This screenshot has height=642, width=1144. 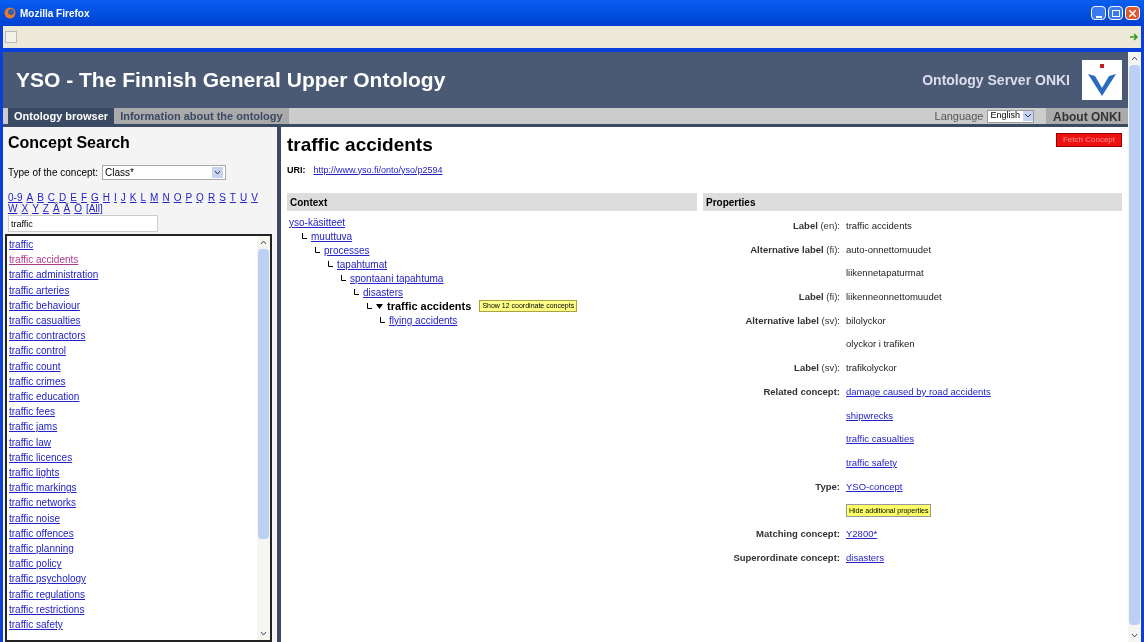 What do you see at coordinates (347, 250) in the screenshot?
I see `tree-link: processes` at bounding box center [347, 250].